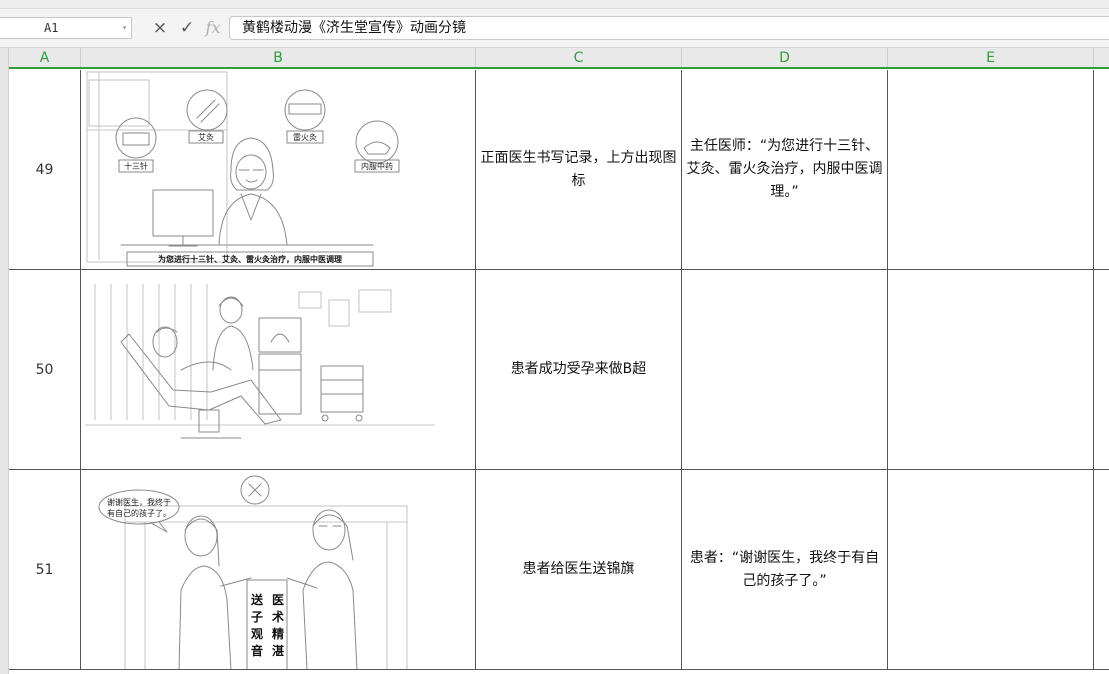 The width and height of the screenshot is (1109, 674). What do you see at coordinates (278, 600) in the screenshot?
I see `banner-char: 医` at bounding box center [278, 600].